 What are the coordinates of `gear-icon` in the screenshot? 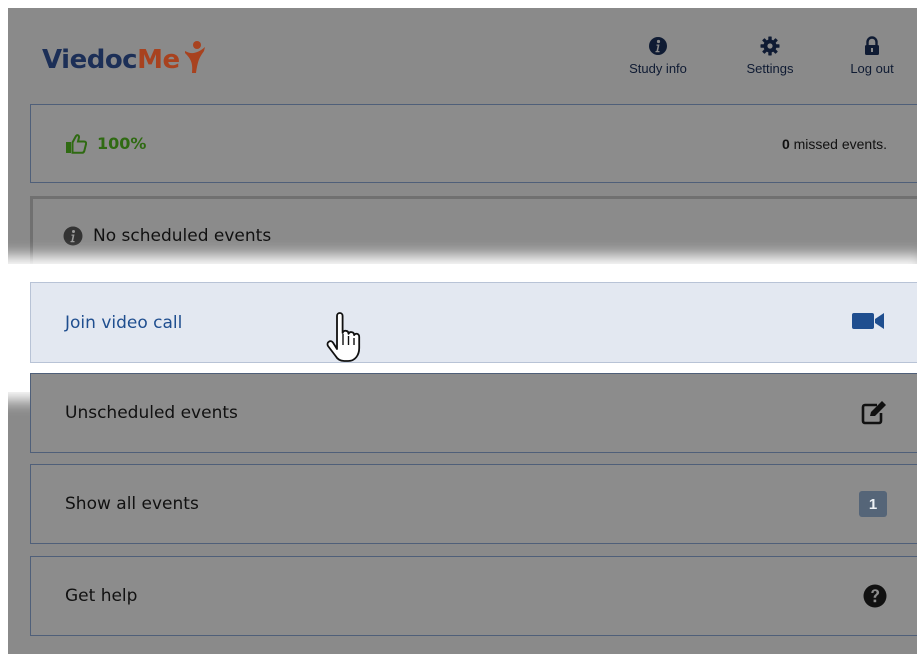 It's located at (770, 46).